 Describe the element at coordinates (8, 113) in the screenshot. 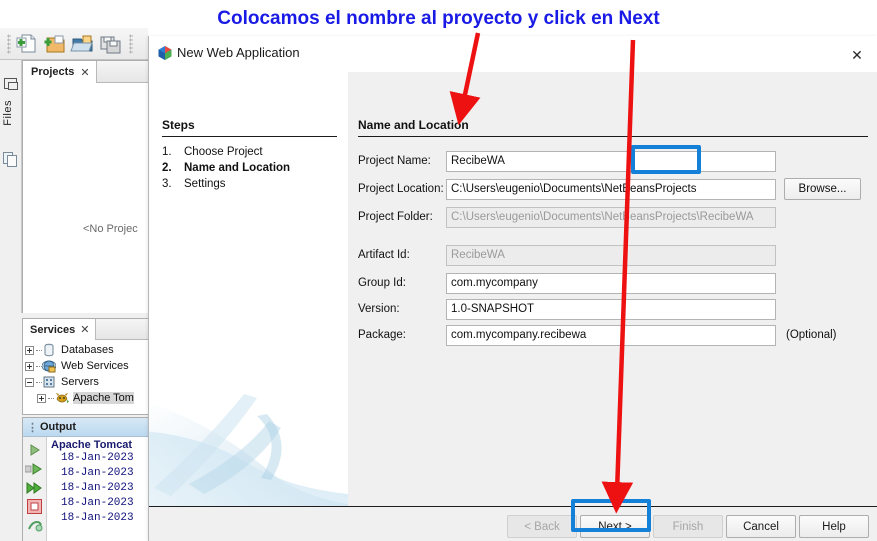

I see `dock-tab-files: Files` at that location.